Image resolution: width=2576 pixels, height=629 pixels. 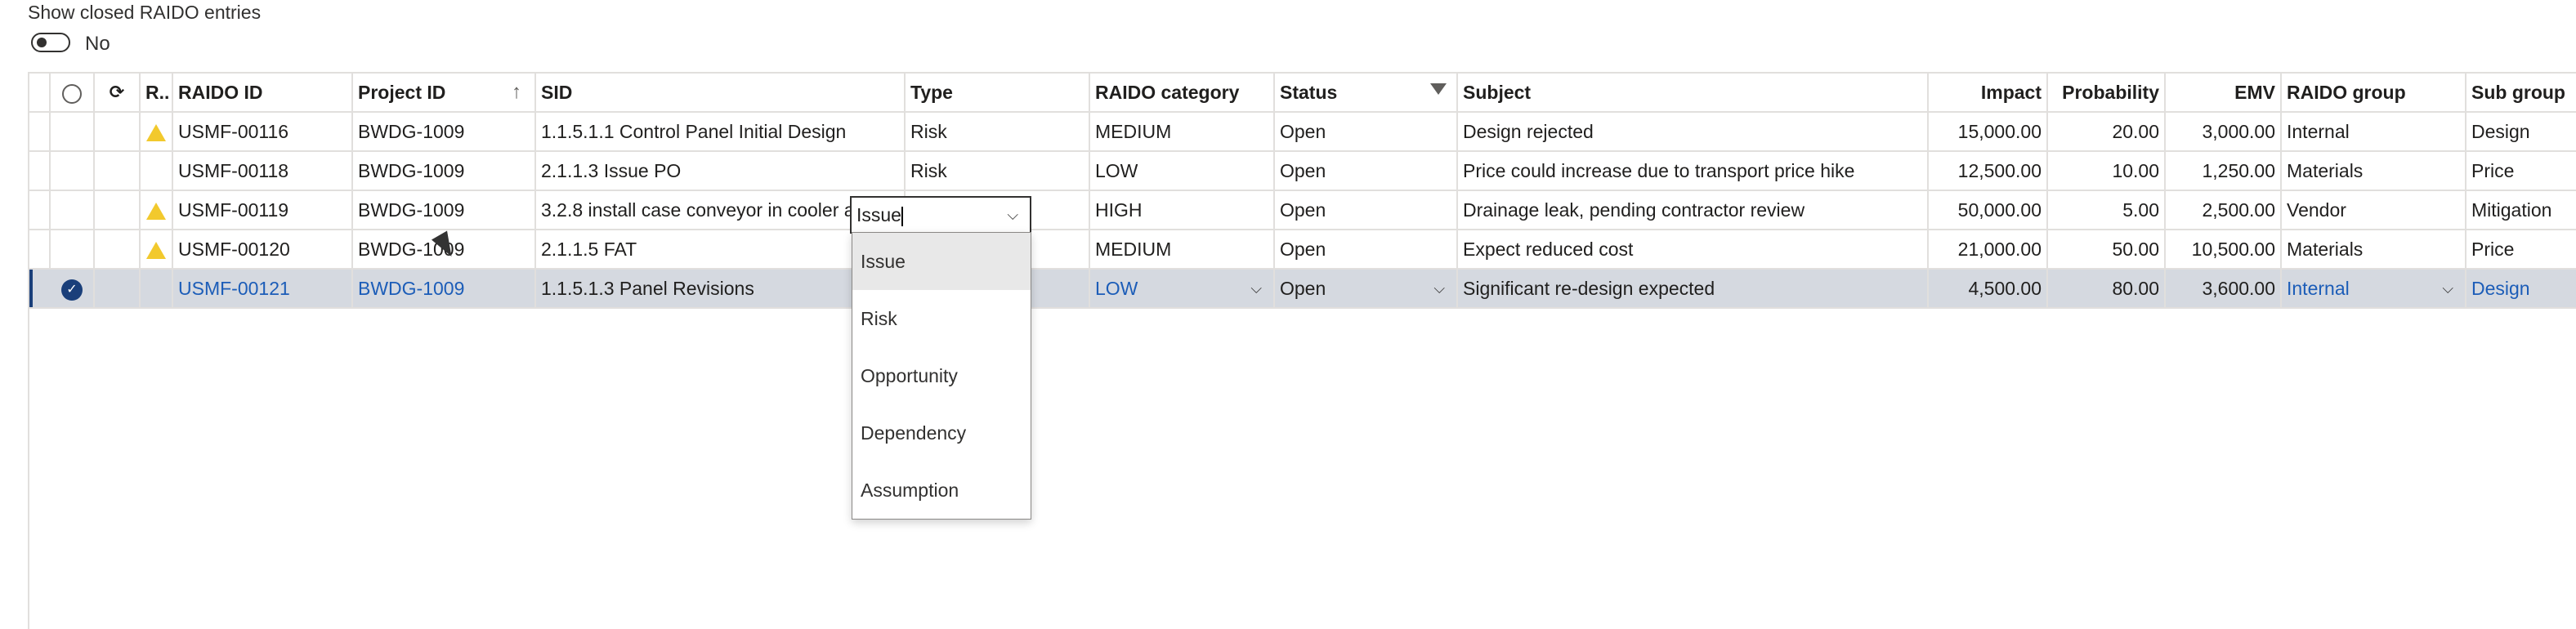 What do you see at coordinates (1694, 288) in the screenshot?
I see `cell-subject: Significant re-design expected` at bounding box center [1694, 288].